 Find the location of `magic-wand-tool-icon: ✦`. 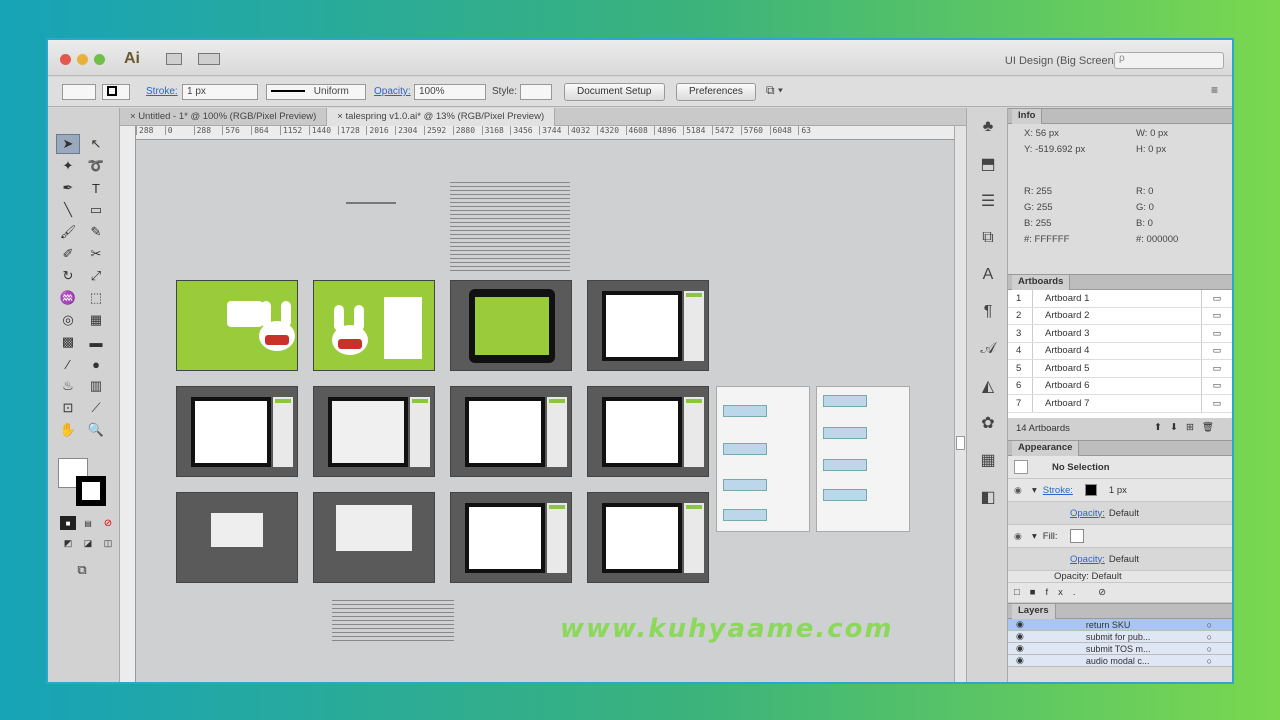

magic-wand-tool-icon: ✦ is located at coordinates (68, 166).